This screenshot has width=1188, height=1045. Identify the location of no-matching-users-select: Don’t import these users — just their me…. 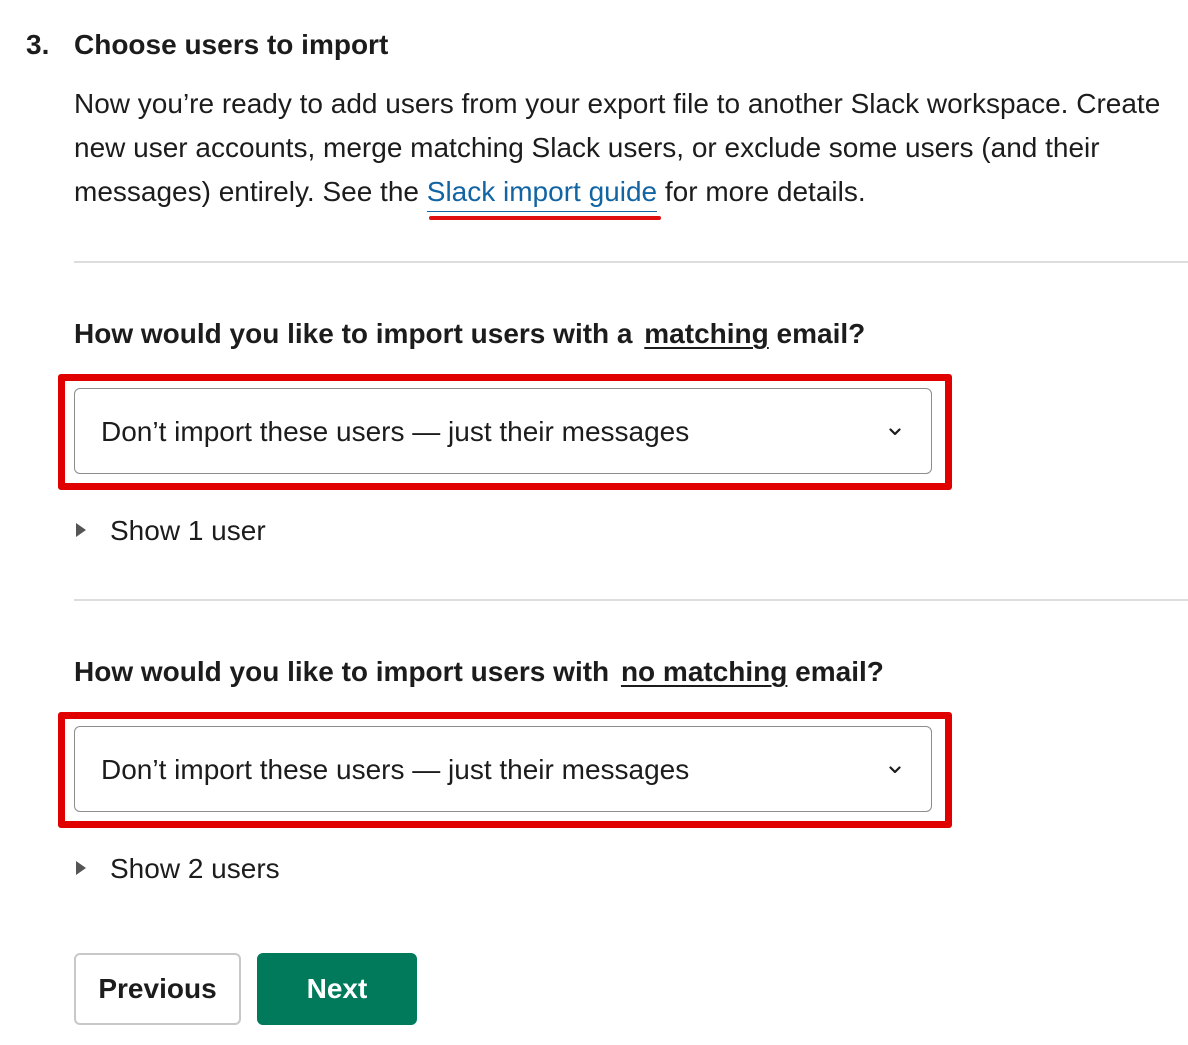
(503, 769).